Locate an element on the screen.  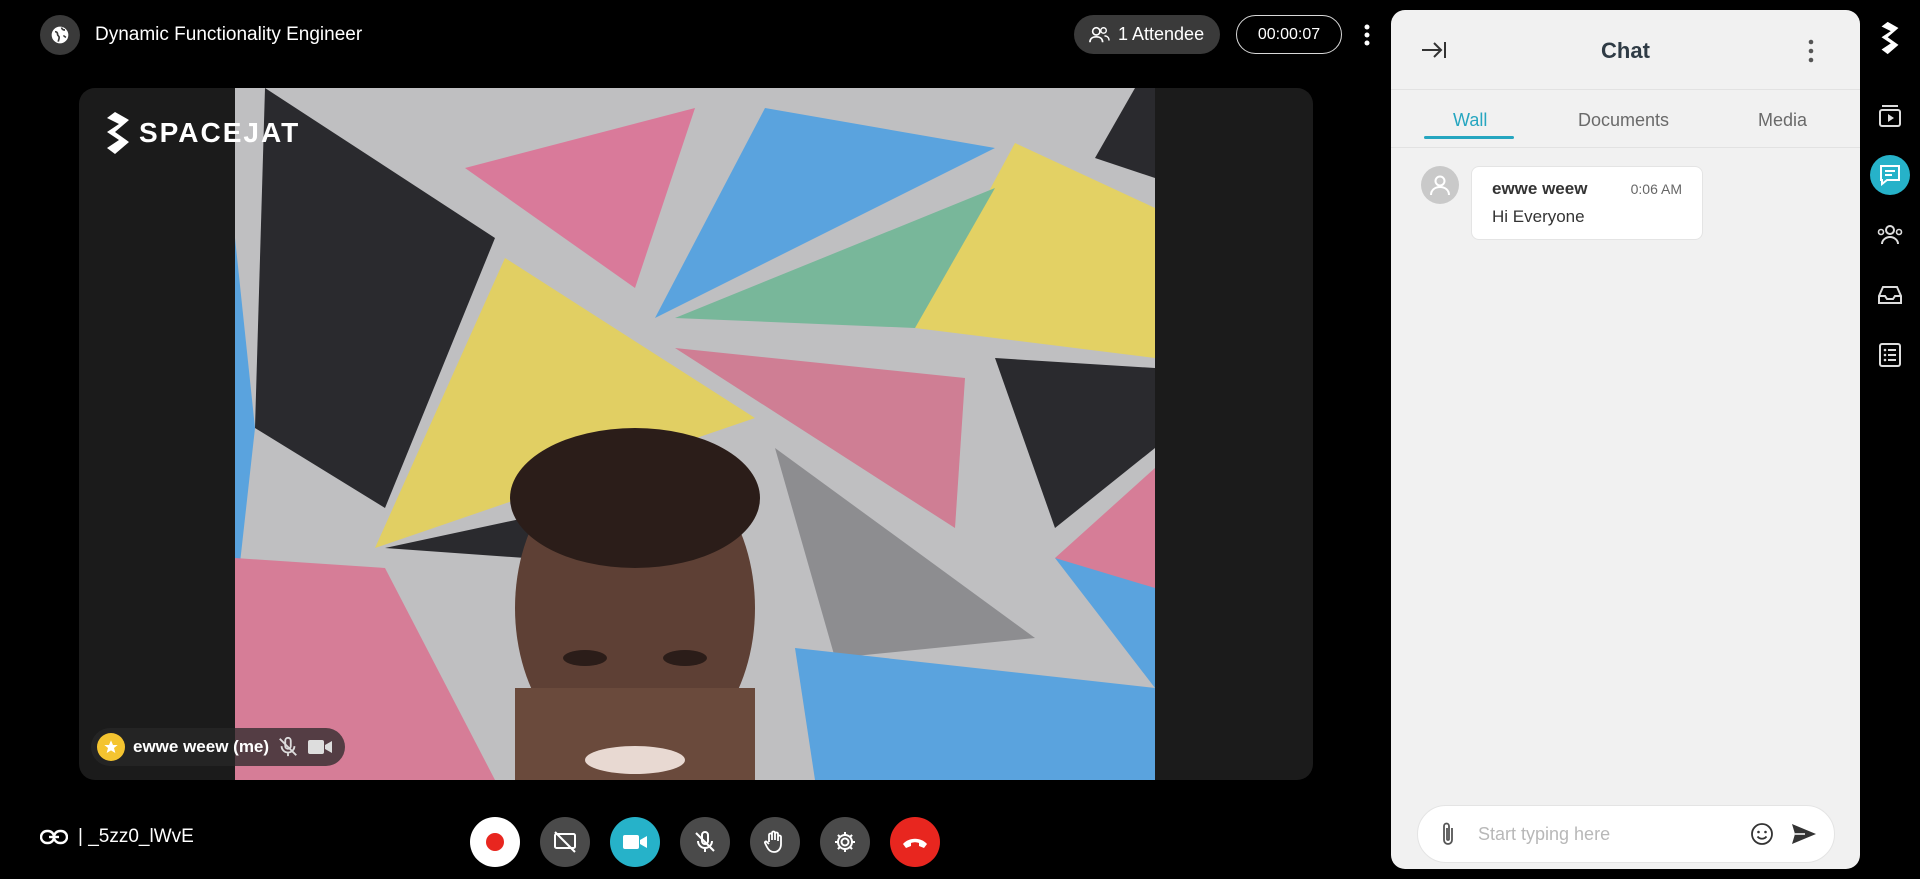
avatar is located at coordinates (1440, 185).